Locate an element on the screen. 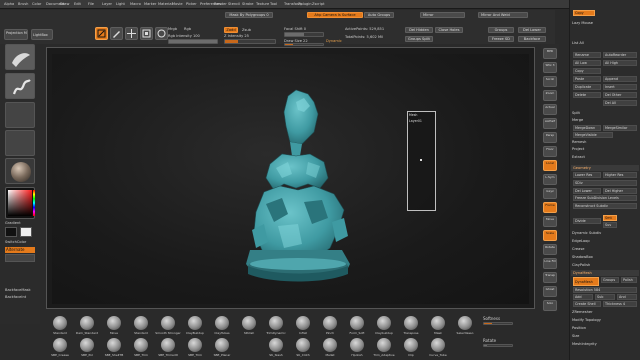 The width and height of the screenshot is (640, 360). scale-mode-button is located at coordinates (146, 33).